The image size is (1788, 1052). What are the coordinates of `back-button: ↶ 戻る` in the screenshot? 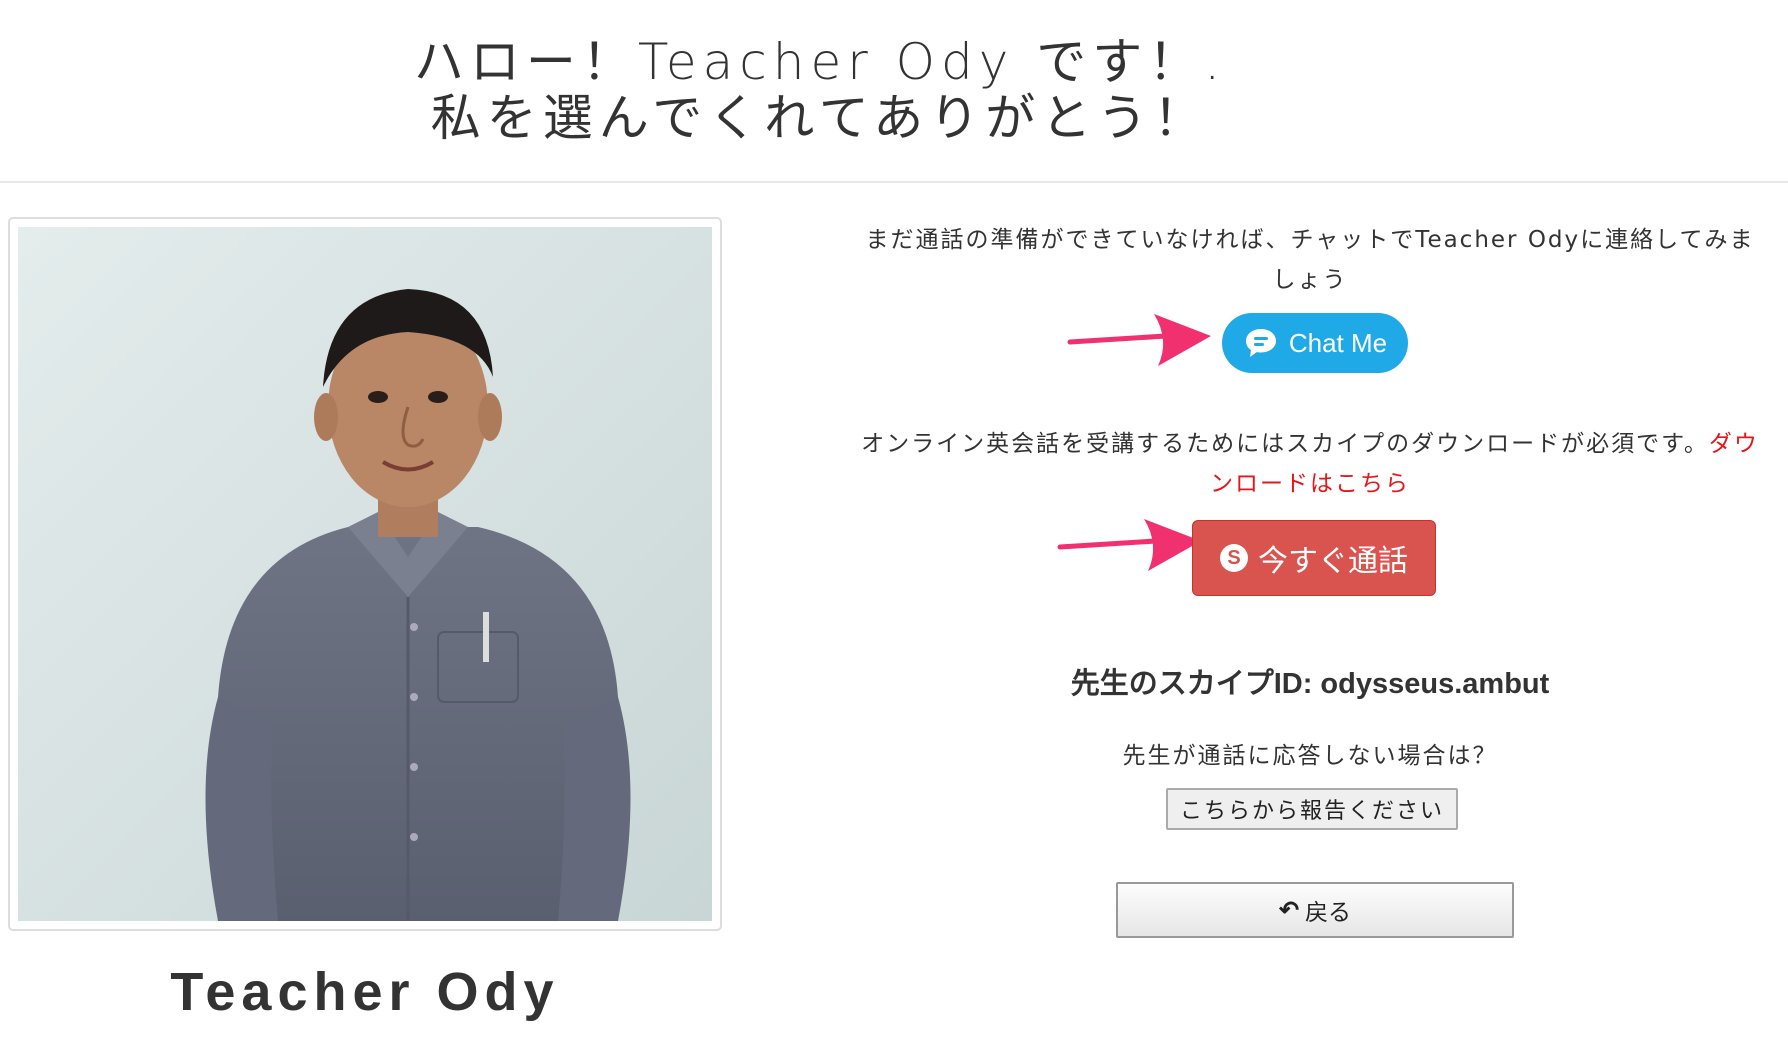 It's located at (1315, 910).